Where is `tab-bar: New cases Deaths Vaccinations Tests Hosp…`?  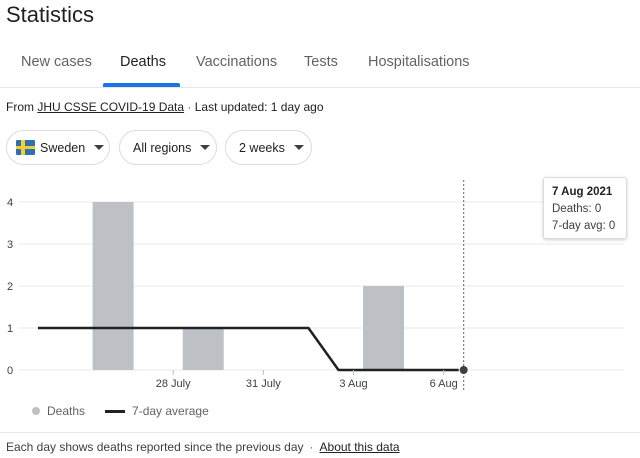
tab-bar: New cases Deaths Vaccinations Tests Hosp… is located at coordinates (320, 65).